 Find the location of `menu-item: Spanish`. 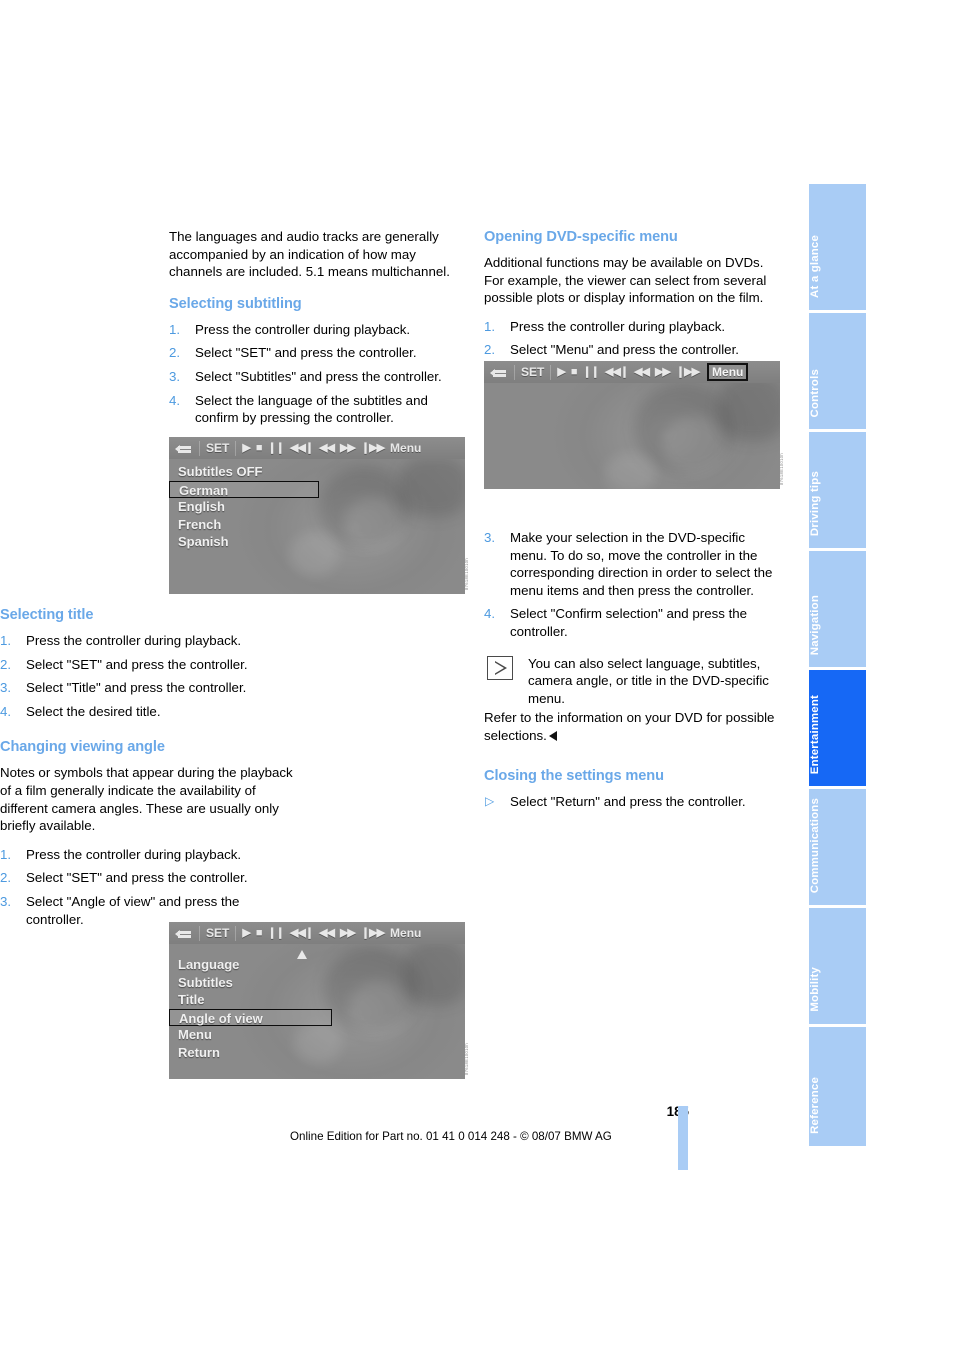

menu-item: Spanish is located at coordinates (249, 542).